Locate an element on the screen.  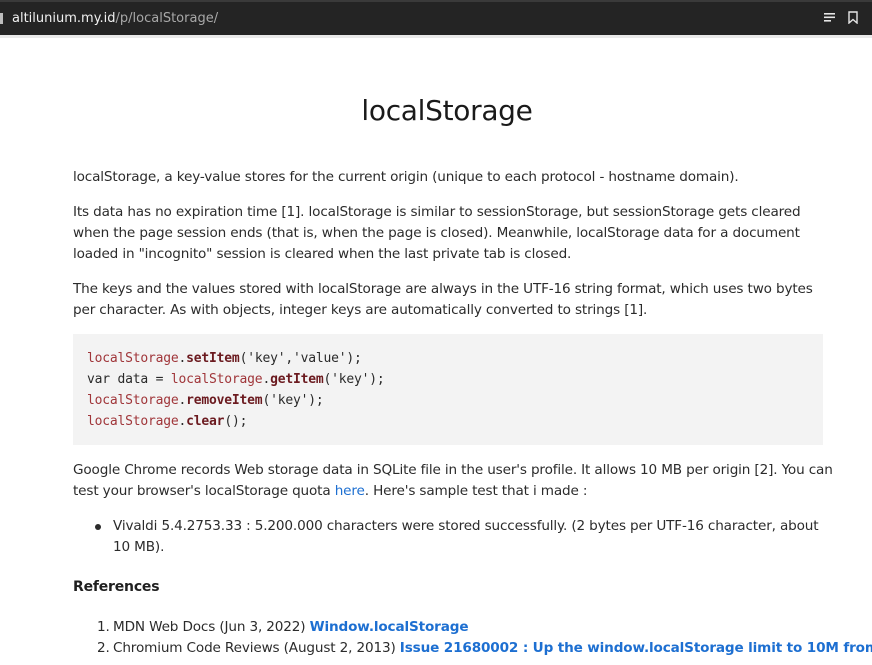
code-keyword: var data = is located at coordinates (129, 379).